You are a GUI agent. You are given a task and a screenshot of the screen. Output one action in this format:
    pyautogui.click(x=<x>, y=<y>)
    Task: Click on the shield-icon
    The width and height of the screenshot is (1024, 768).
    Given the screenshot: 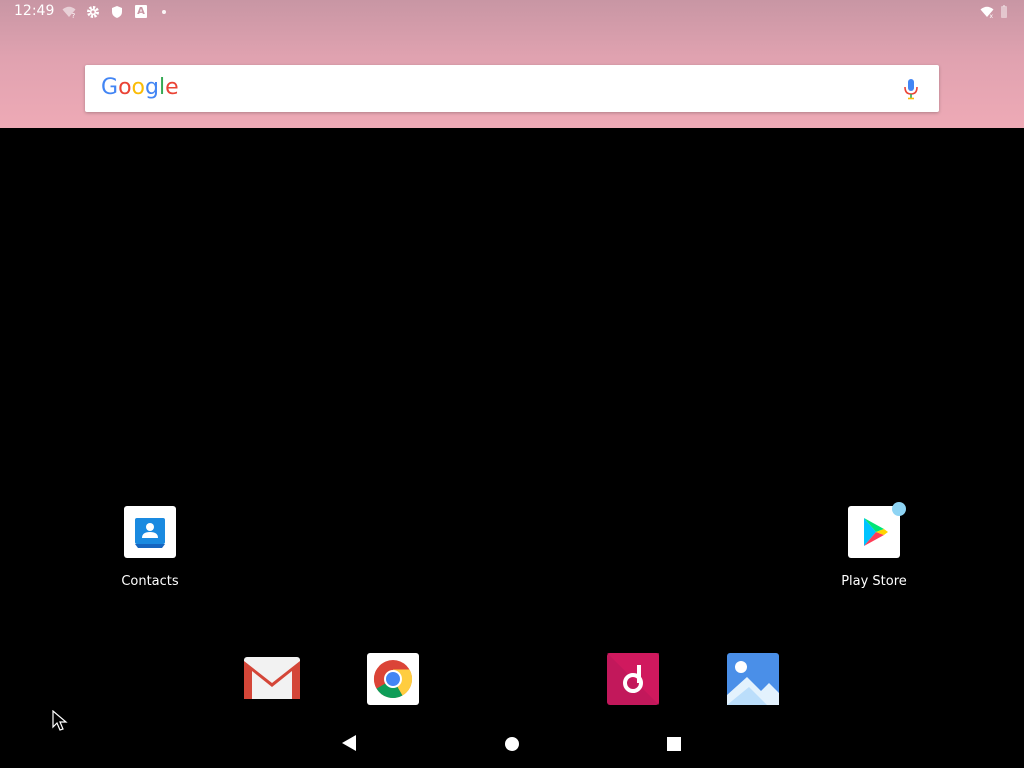 What is the action you would take?
    pyautogui.click(x=117, y=12)
    